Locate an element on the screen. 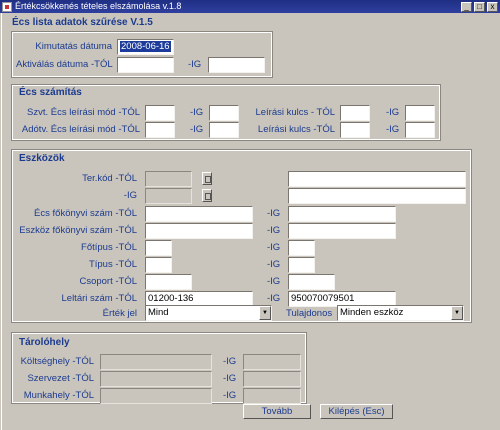  type-to-field is located at coordinates (301, 265).